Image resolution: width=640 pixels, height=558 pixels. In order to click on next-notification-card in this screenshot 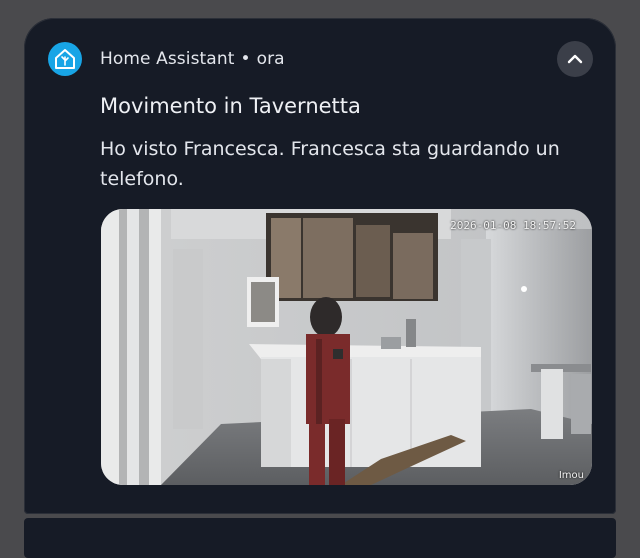, I will do `click(320, 538)`.